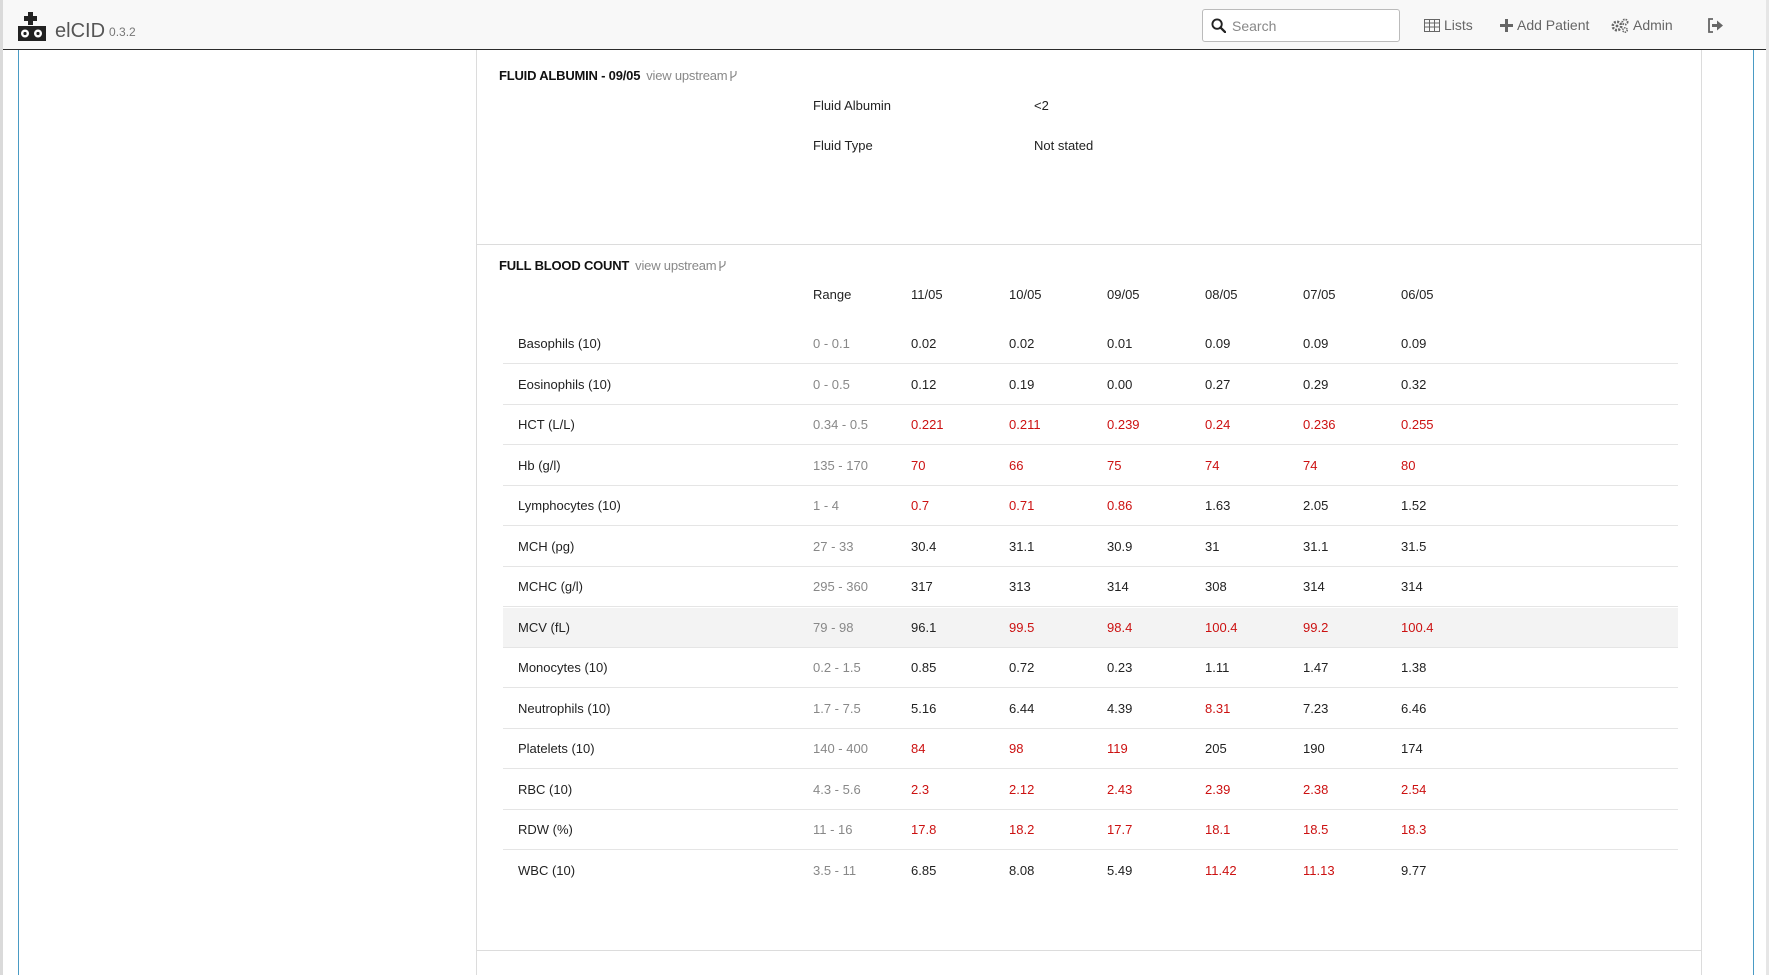 The image size is (1769, 975). I want to click on abnormal-result-value: 18.5, so click(1316, 829).